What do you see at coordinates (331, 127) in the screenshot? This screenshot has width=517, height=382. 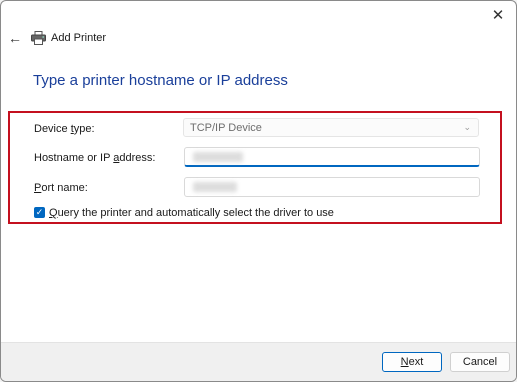 I see `device-type-select: TCP/IP Device ⌄` at bounding box center [331, 127].